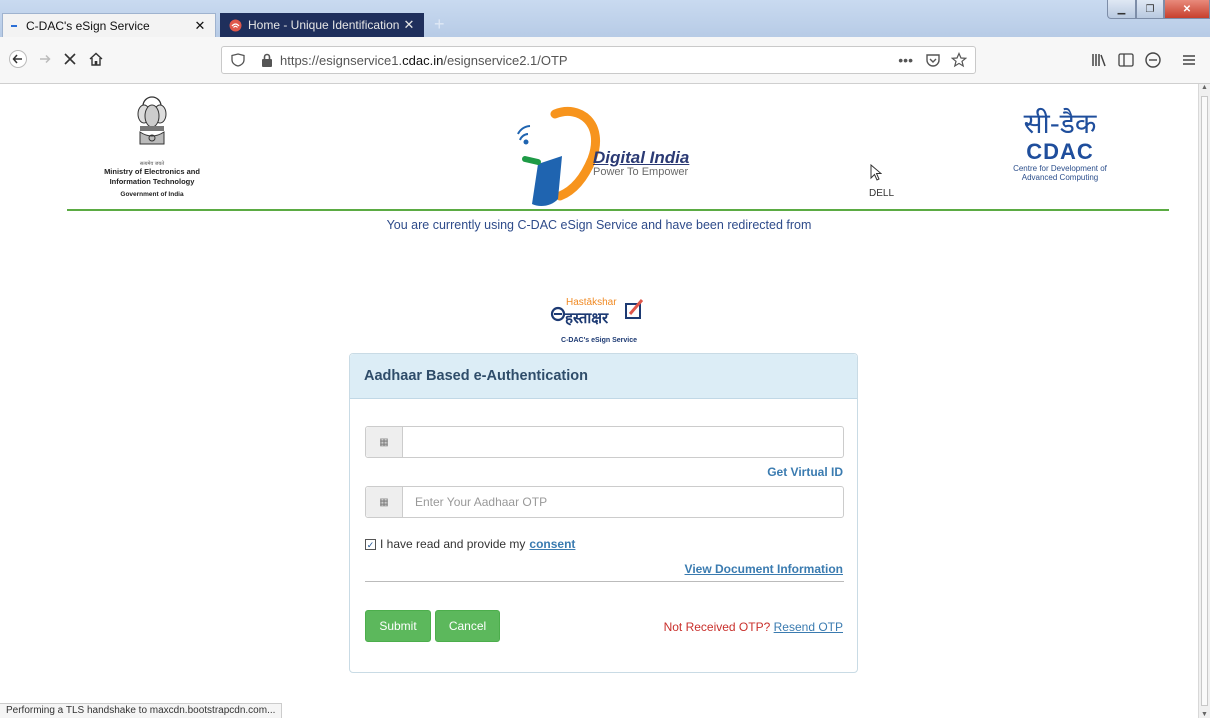 The image size is (1210, 718). I want to click on not-received-text: Not Received OTP?, so click(717, 627).